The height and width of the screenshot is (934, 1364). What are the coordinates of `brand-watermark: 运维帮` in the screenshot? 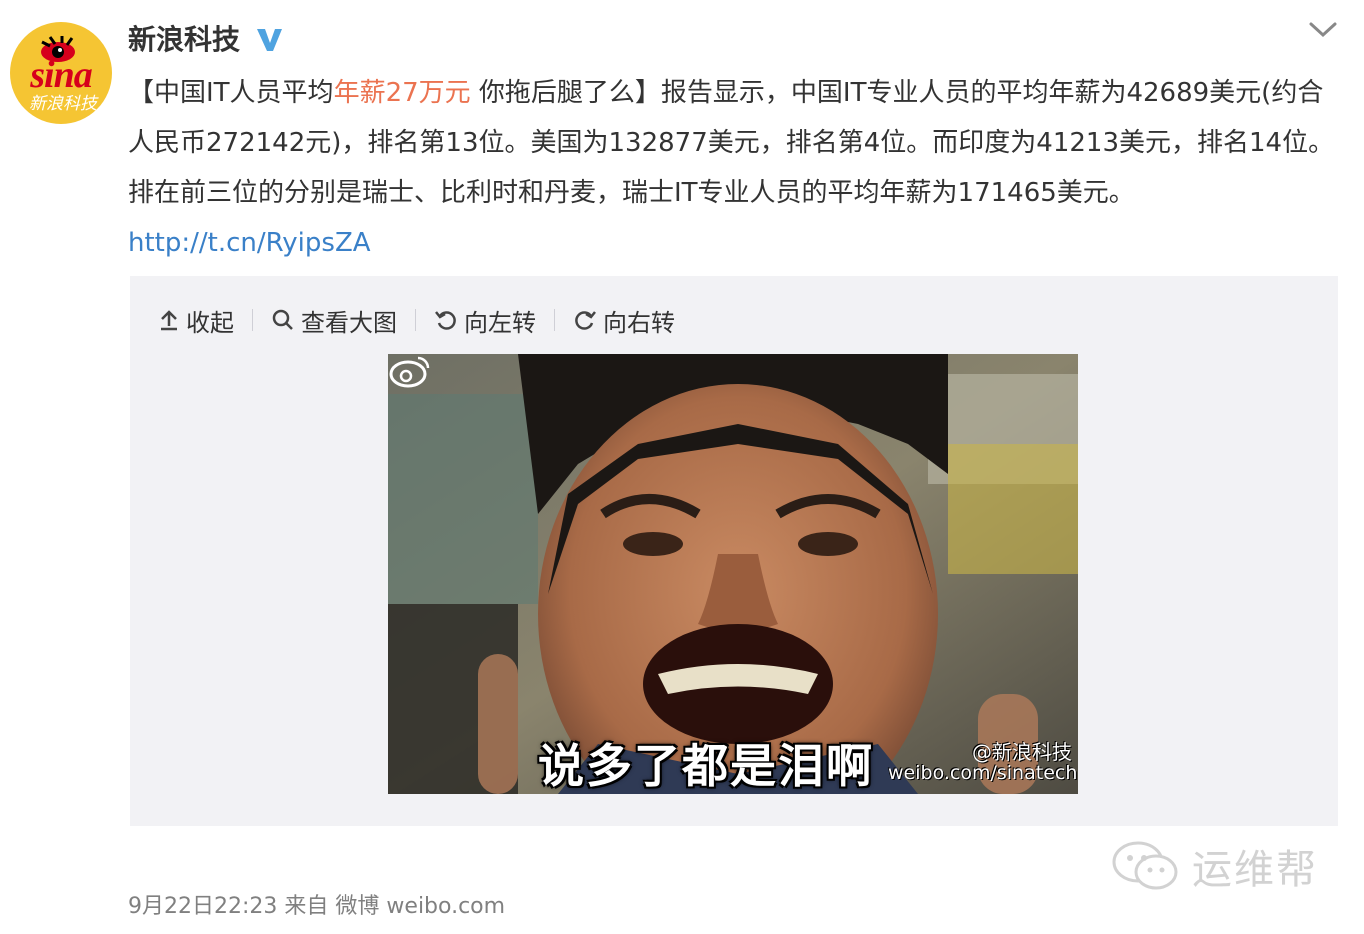 It's located at (1214, 866).